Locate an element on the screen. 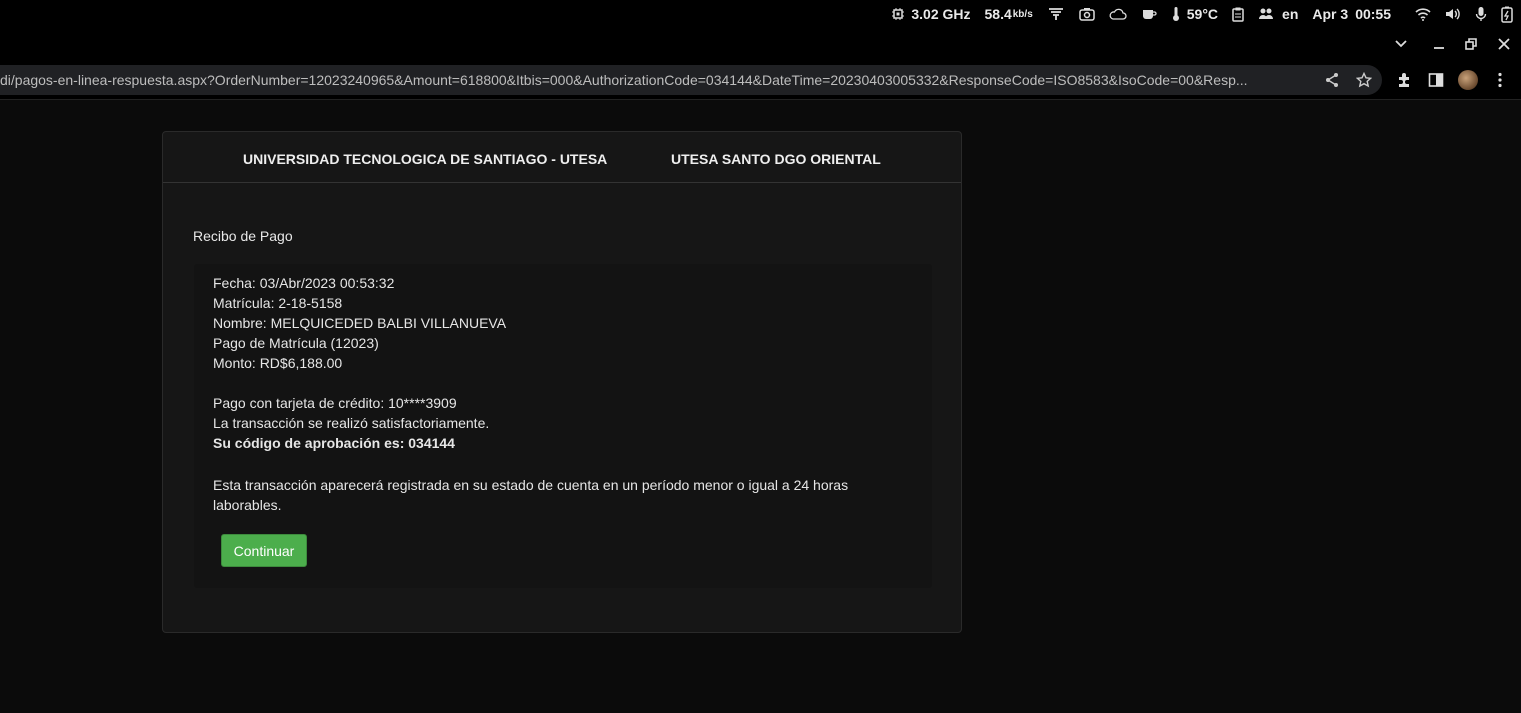  temperature-indicator: 59°C is located at coordinates (1194, 14).